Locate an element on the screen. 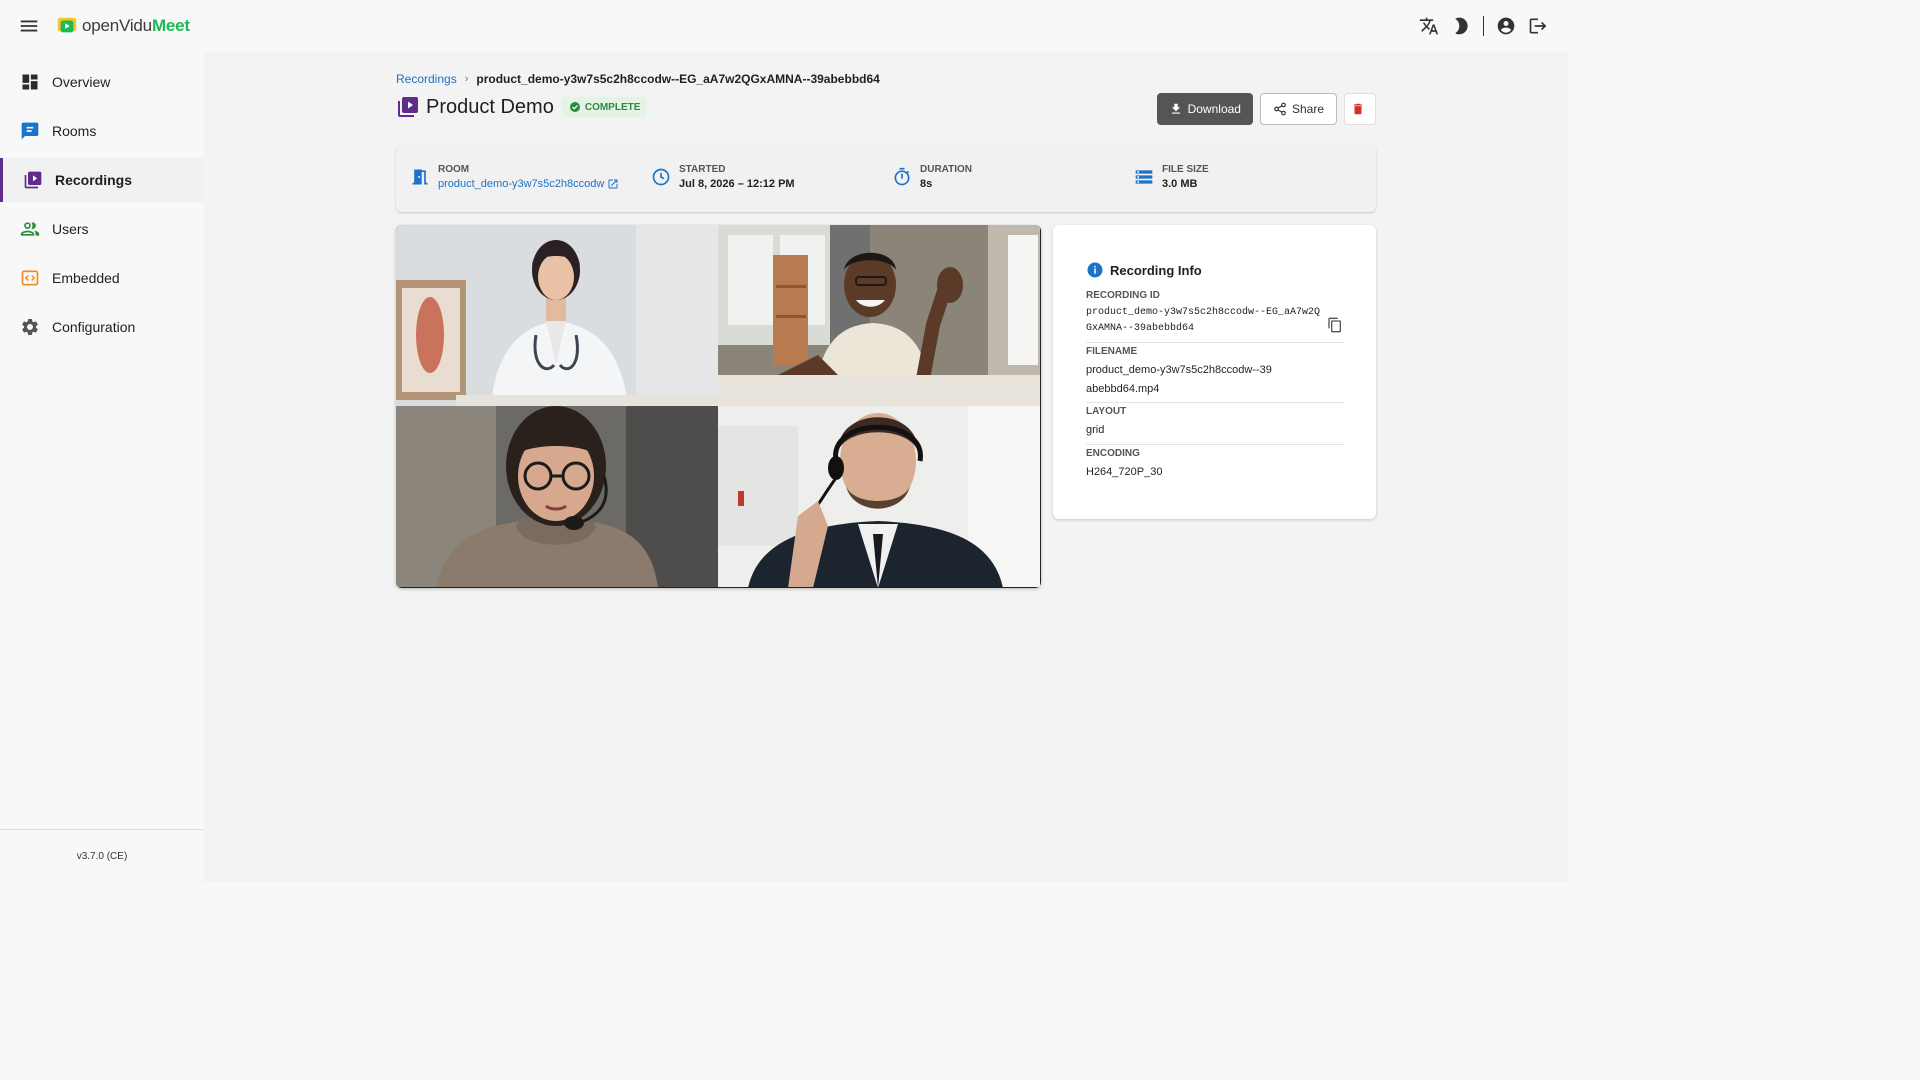 Image resolution: width=1920 pixels, height=1080 pixels. theme-toggle-icon is located at coordinates (1461, 26).